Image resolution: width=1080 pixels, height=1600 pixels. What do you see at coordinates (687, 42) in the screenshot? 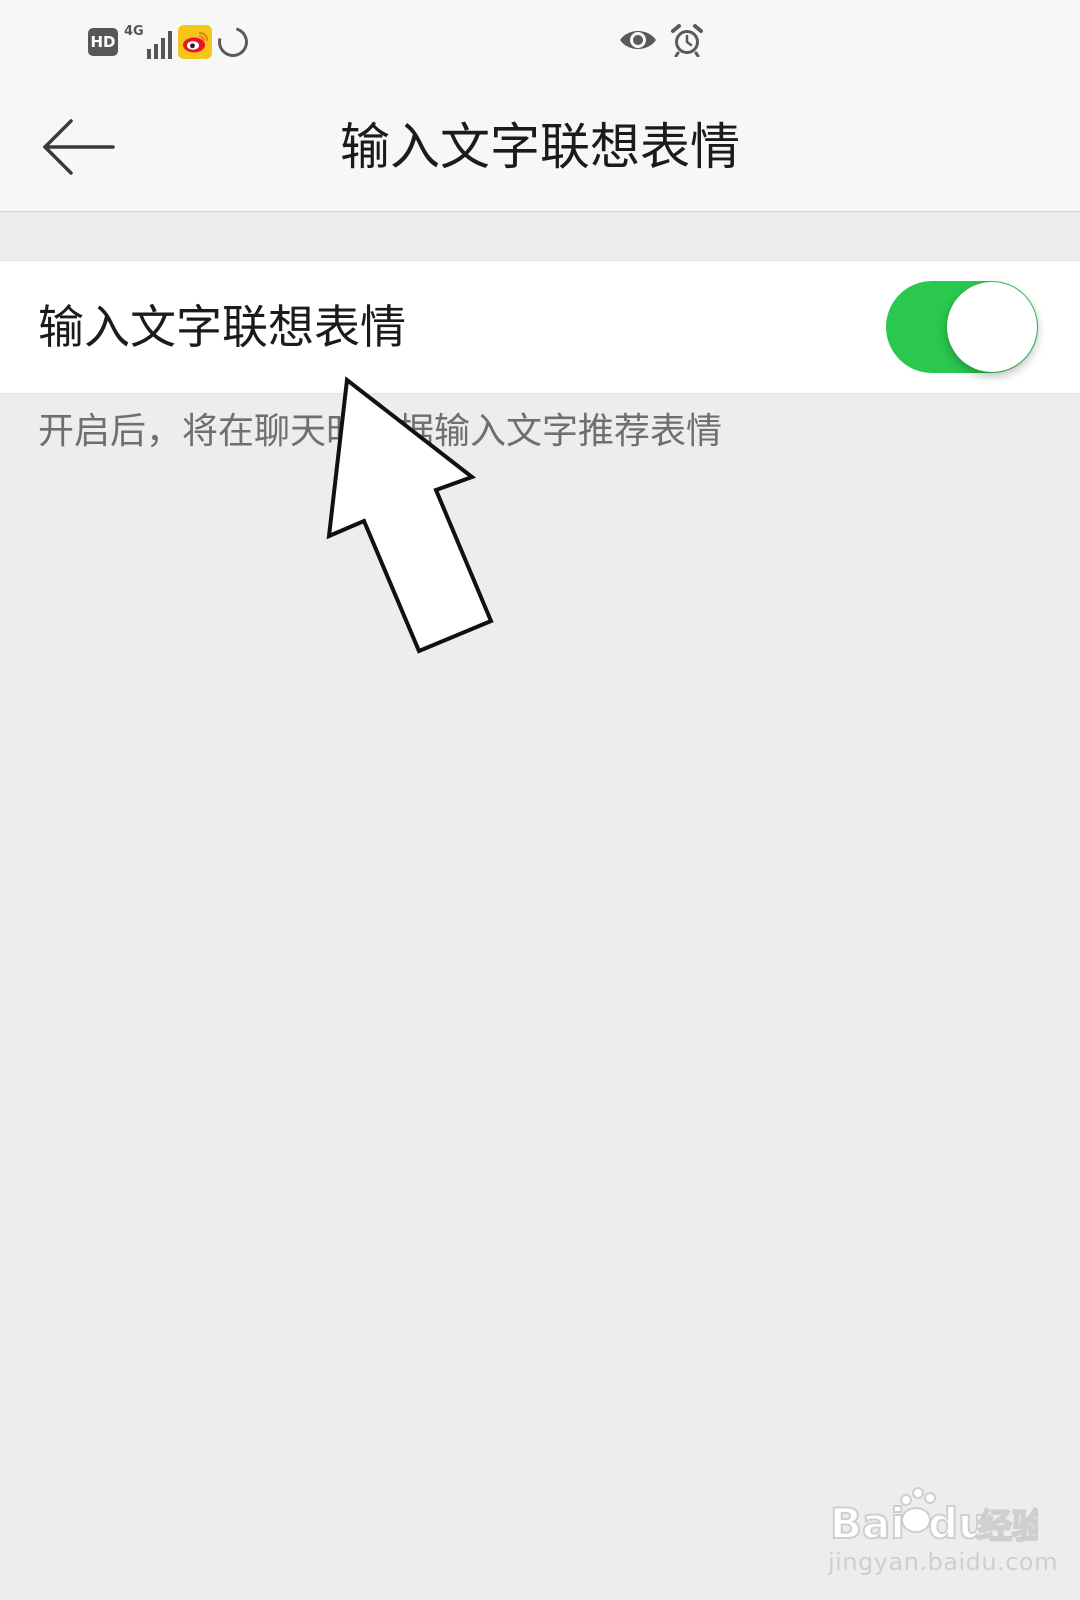
I see `alarm-icon` at bounding box center [687, 42].